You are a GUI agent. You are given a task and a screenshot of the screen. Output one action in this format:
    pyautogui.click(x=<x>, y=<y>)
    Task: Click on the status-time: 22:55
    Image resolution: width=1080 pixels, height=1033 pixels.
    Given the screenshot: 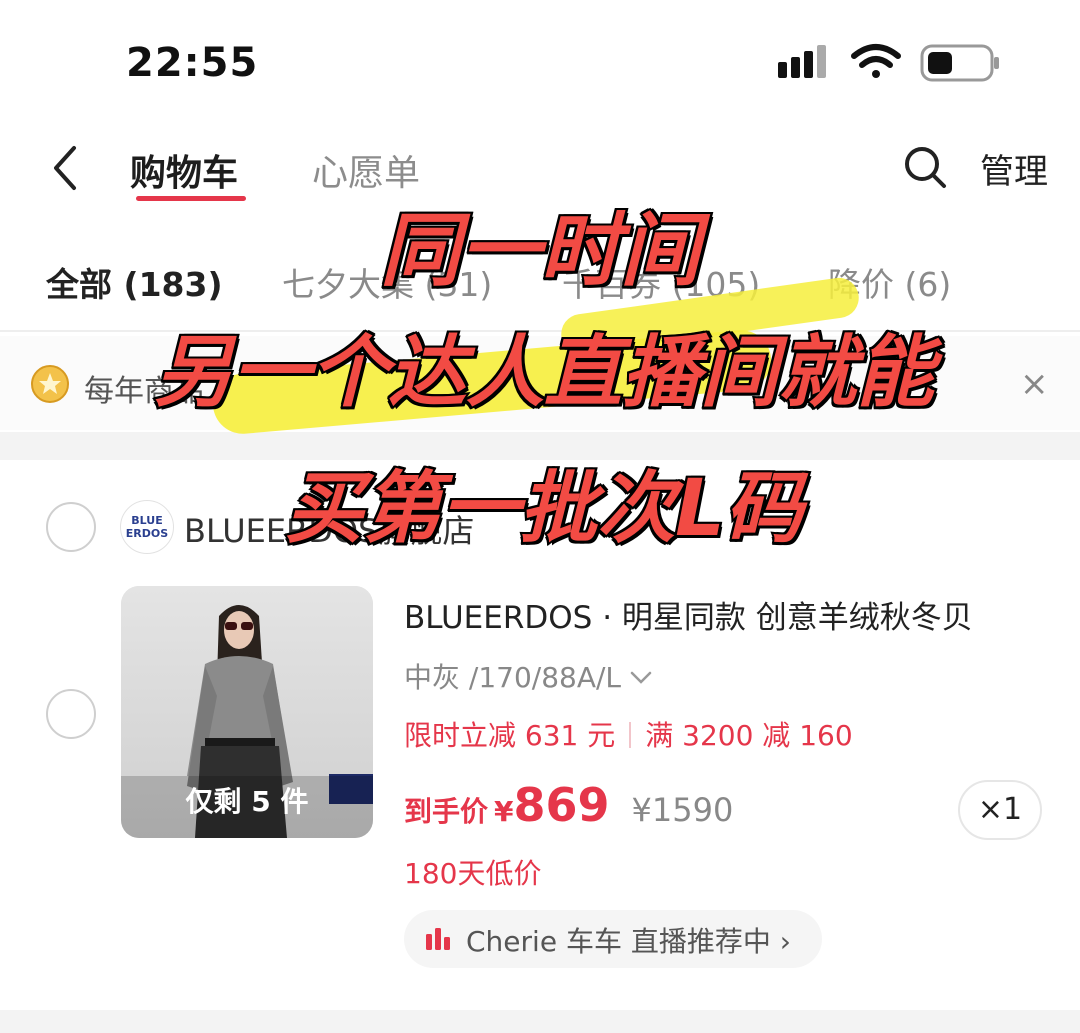 What is the action you would take?
    pyautogui.click(x=192, y=63)
    